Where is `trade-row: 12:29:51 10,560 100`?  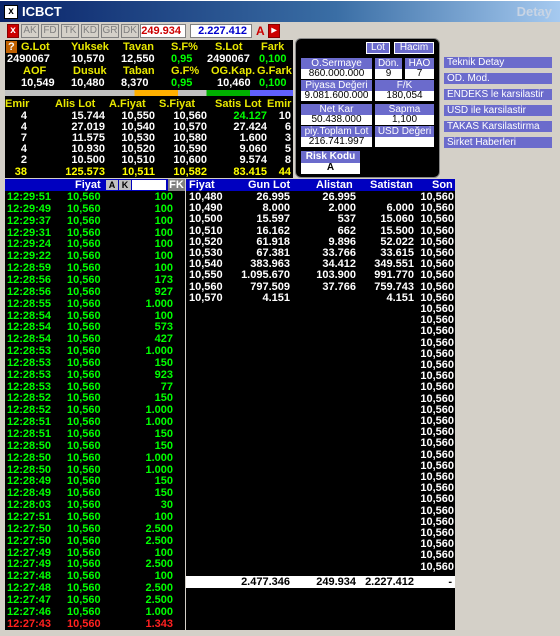 trade-row: 12:29:51 10,560 100 is located at coordinates (95, 197).